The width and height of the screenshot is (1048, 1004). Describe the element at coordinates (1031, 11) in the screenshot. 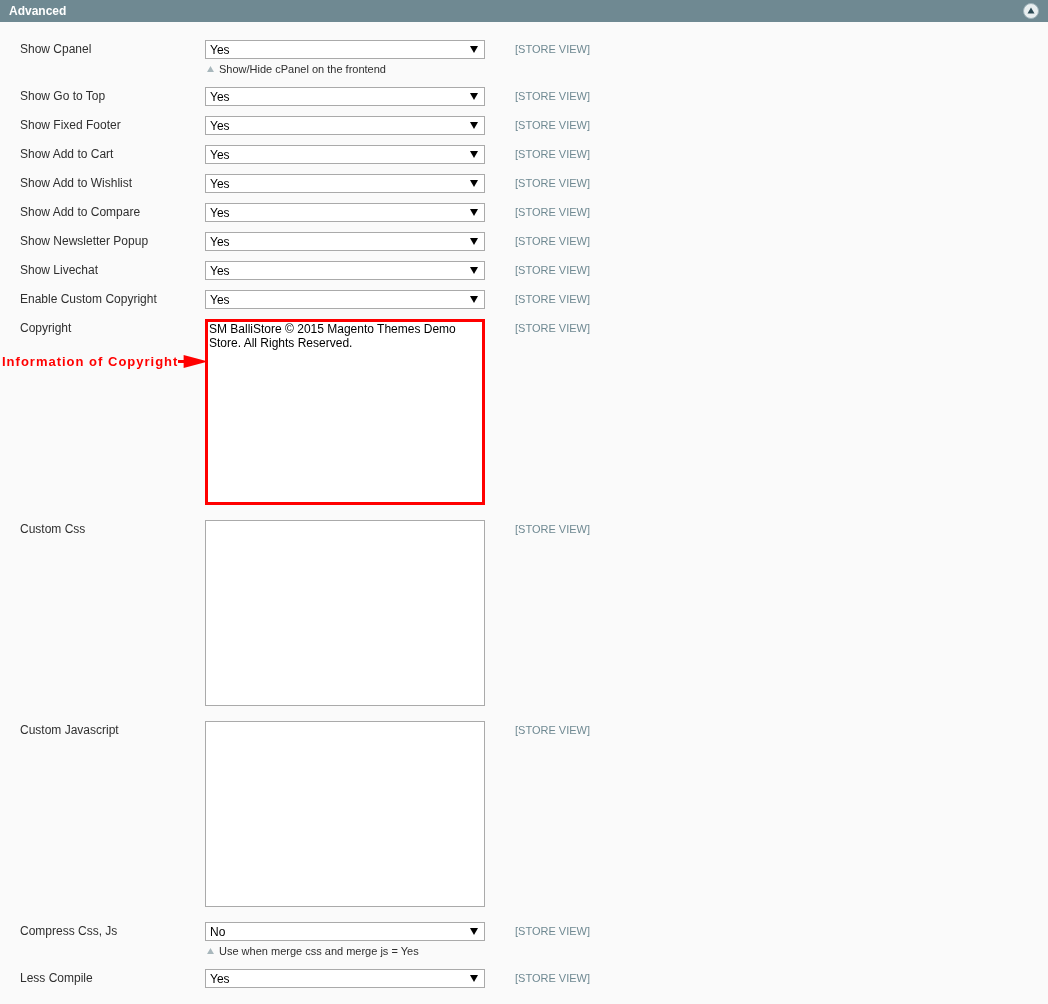

I see `collapse-icon` at that location.